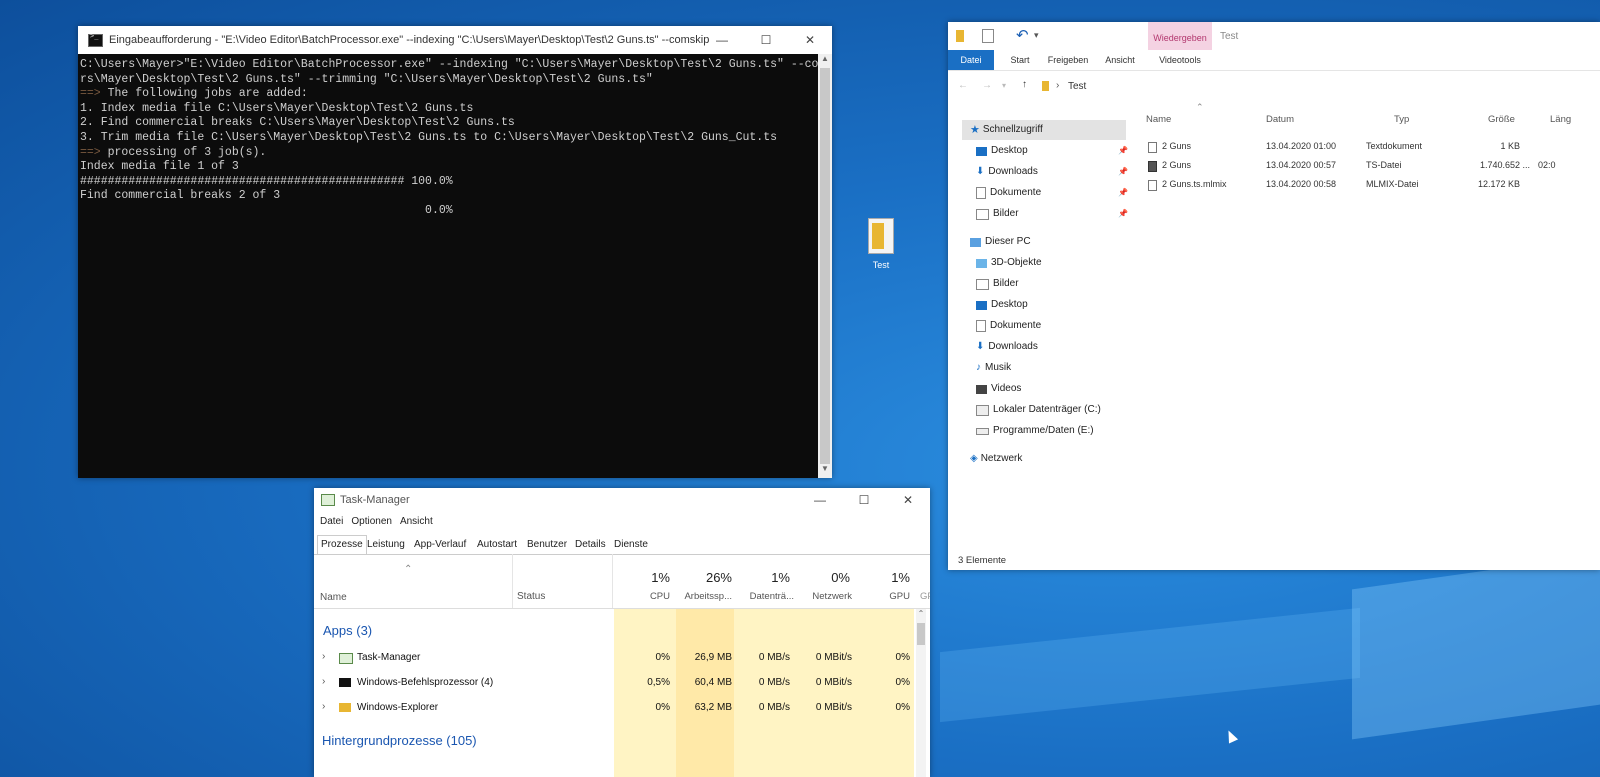 The width and height of the screenshot is (1600, 777). What do you see at coordinates (1077, 86) in the screenshot?
I see `breadcrumb: Test` at bounding box center [1077, 86].